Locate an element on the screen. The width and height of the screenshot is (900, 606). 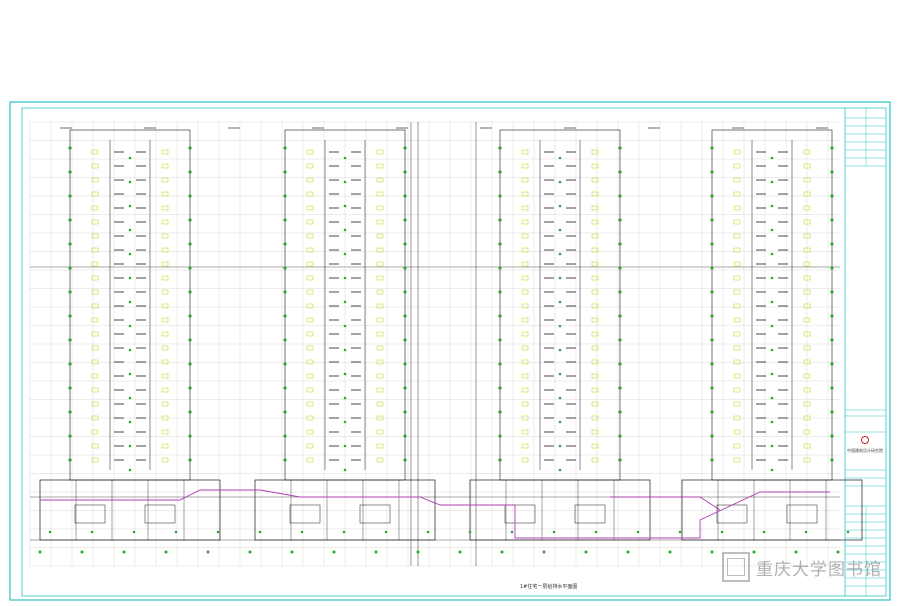
watermark-text: 重庆大学图书馆 is located at coordinates (819, 569).